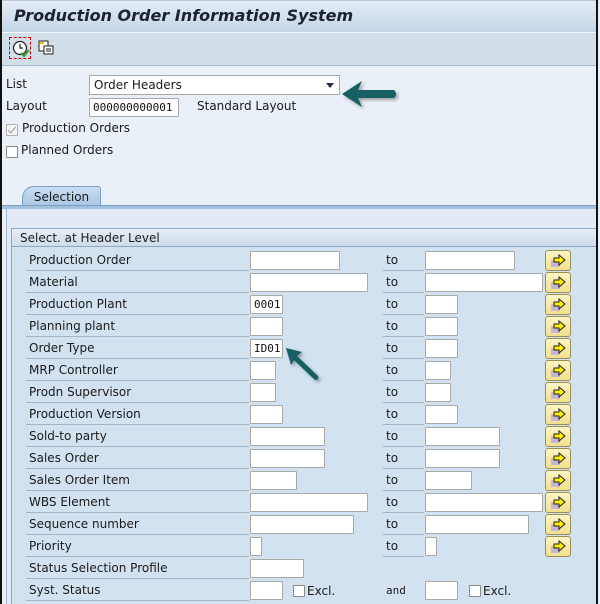 This screenshot has height=604, width=600. I want to click on selection-row: Production Order to, so click(301, 261).